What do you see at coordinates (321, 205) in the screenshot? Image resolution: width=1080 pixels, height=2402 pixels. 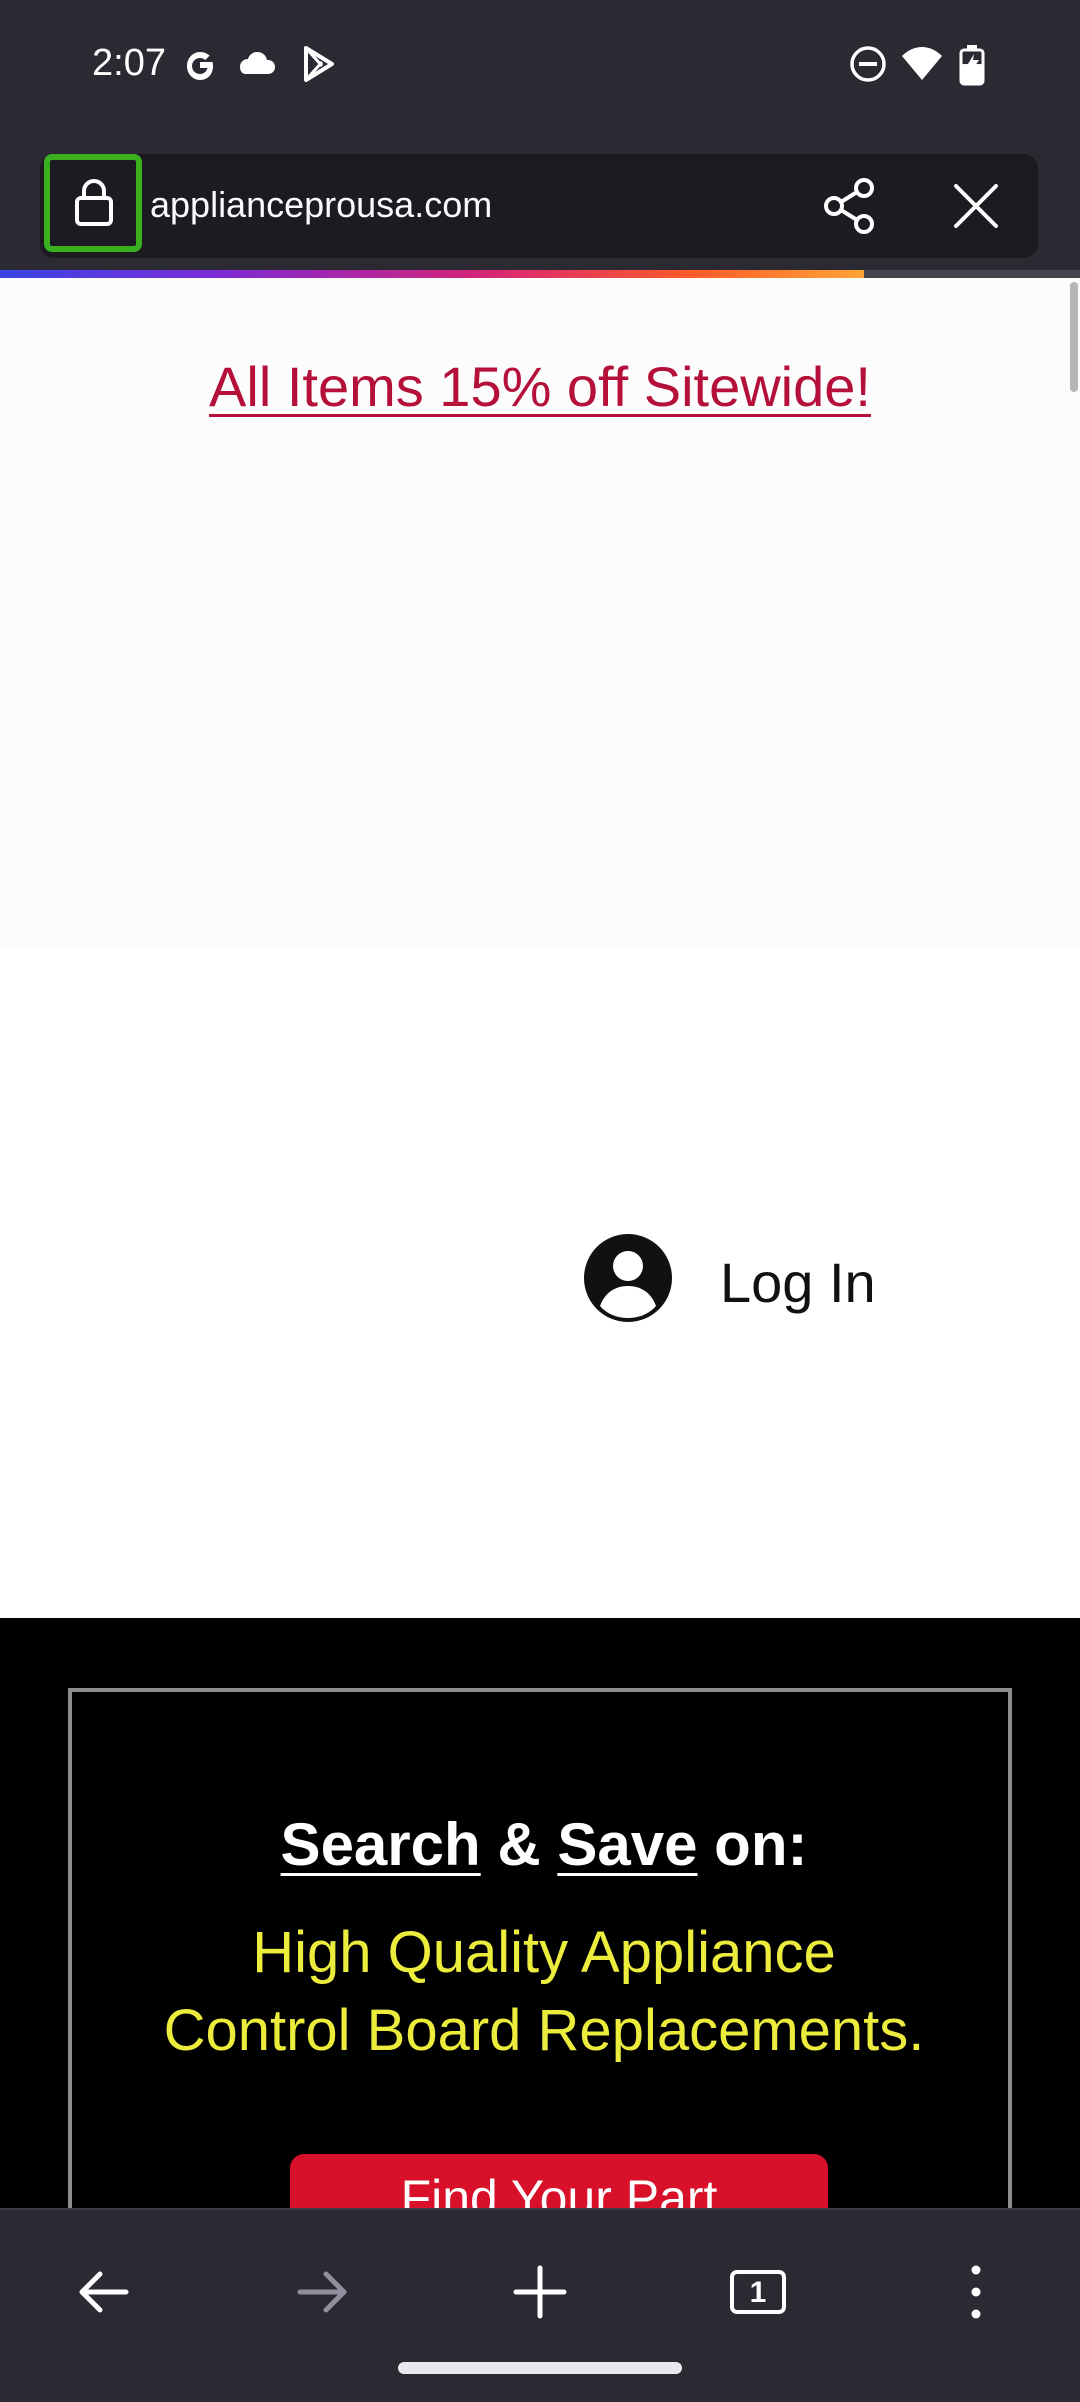 I see `url-text: applianceprousa.com` at bounding box center [321, 205].